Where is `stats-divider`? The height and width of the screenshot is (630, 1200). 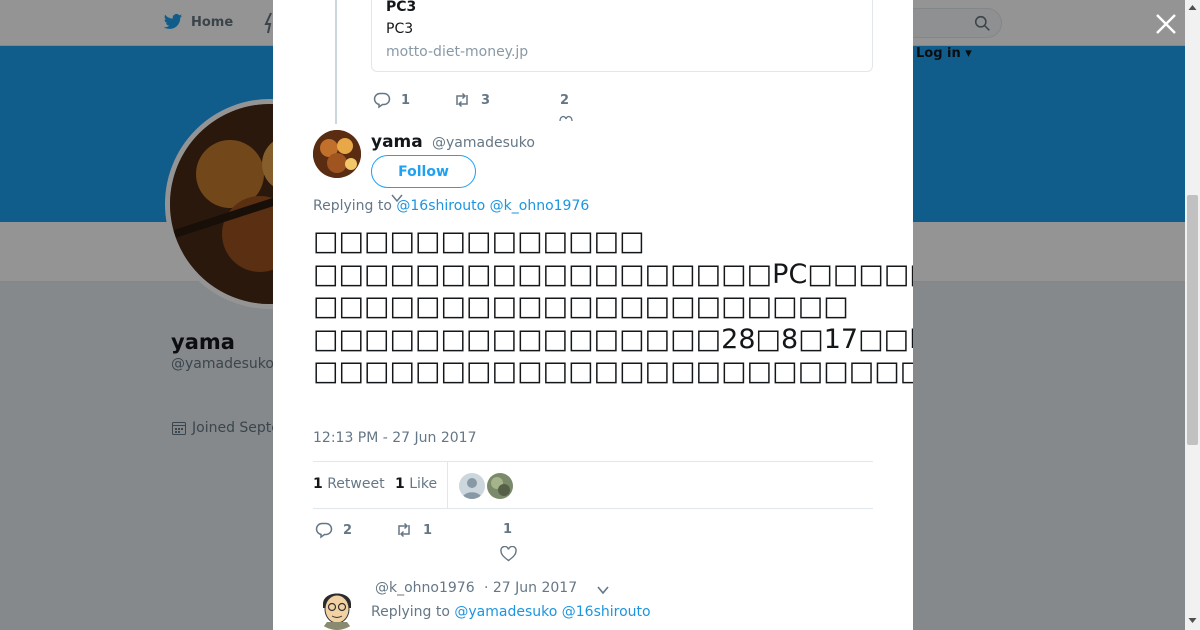 stats-divider is located at coordinates (447, 485).